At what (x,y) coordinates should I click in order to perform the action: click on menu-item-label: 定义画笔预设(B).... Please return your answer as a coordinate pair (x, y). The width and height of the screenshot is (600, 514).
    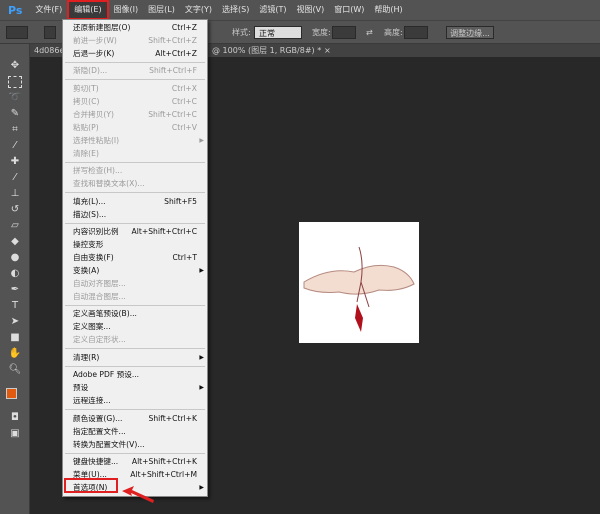
    Looking at the image, I should click on (105, 314).